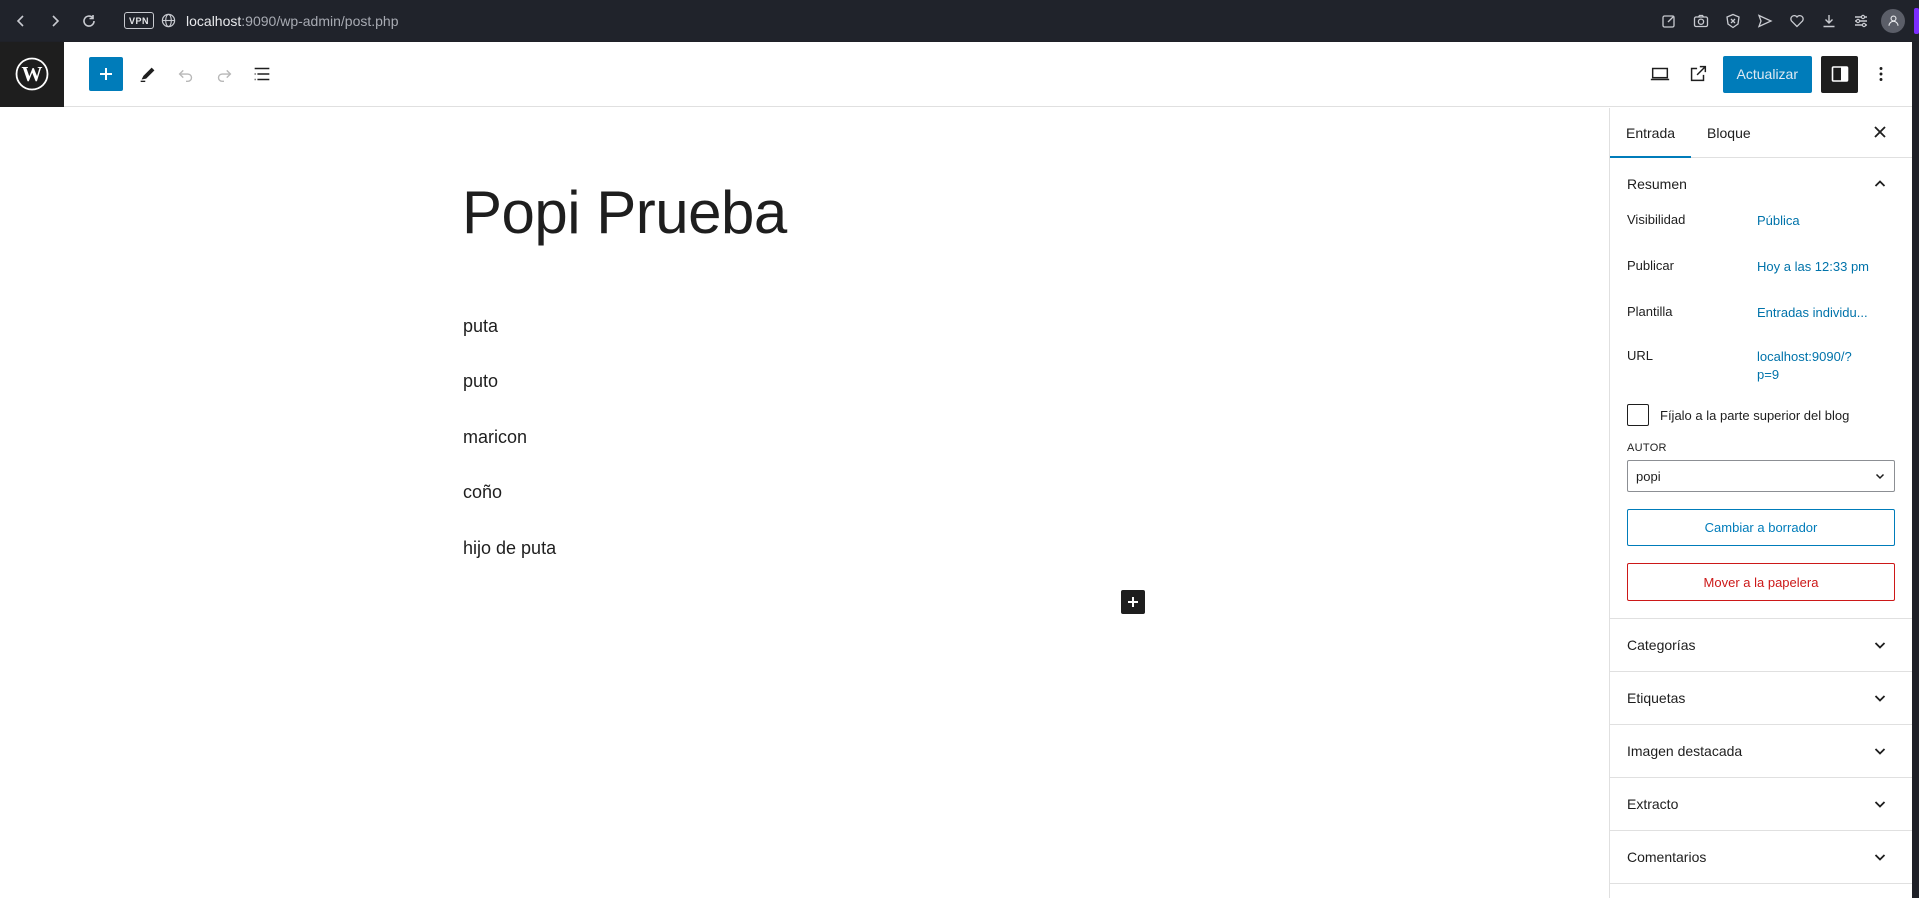 The width and height of the screenshot is (1919, 898). Describe the element at coordinates (1650, 265) in the screenshot. I see `publish-label: Publicar` at that location.